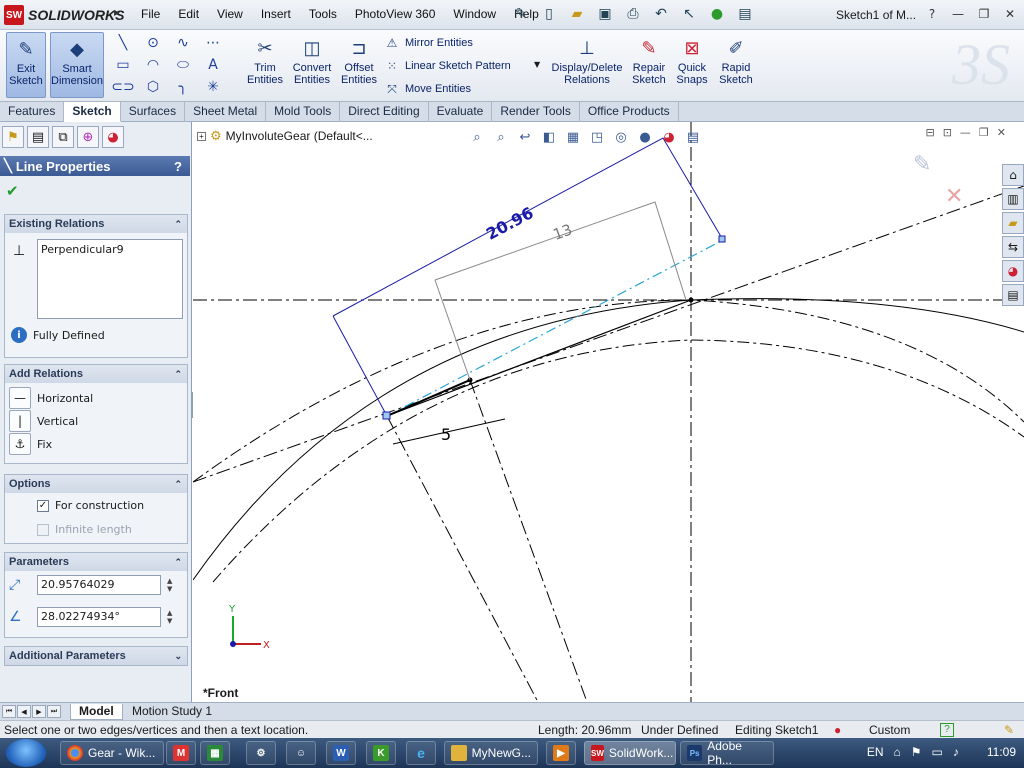 This screenshot has height=768, width=1024. What do you see at coordinates (64, 15) in the screenshot?
I see `app-logo: SW SOLIDWORKS ▸` at bounding box center [64, 15].